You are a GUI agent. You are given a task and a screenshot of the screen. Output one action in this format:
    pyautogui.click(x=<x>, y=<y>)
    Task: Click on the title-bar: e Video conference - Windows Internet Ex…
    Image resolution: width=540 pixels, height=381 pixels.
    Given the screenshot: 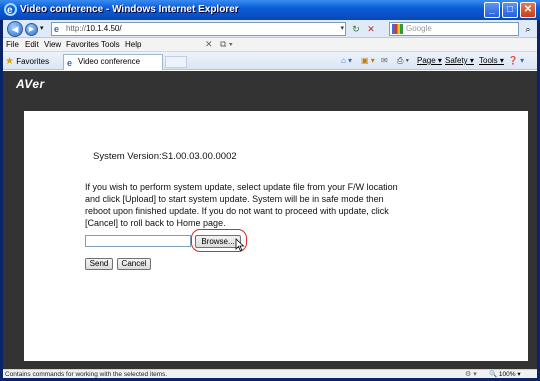 What is the action you would take?
    pyautogui.click(x=270, y=10)
    